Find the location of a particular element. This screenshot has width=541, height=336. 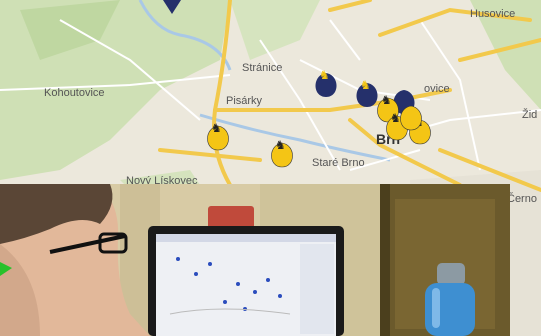

label-stranice: Stránice is located at coordinates (262, 68).